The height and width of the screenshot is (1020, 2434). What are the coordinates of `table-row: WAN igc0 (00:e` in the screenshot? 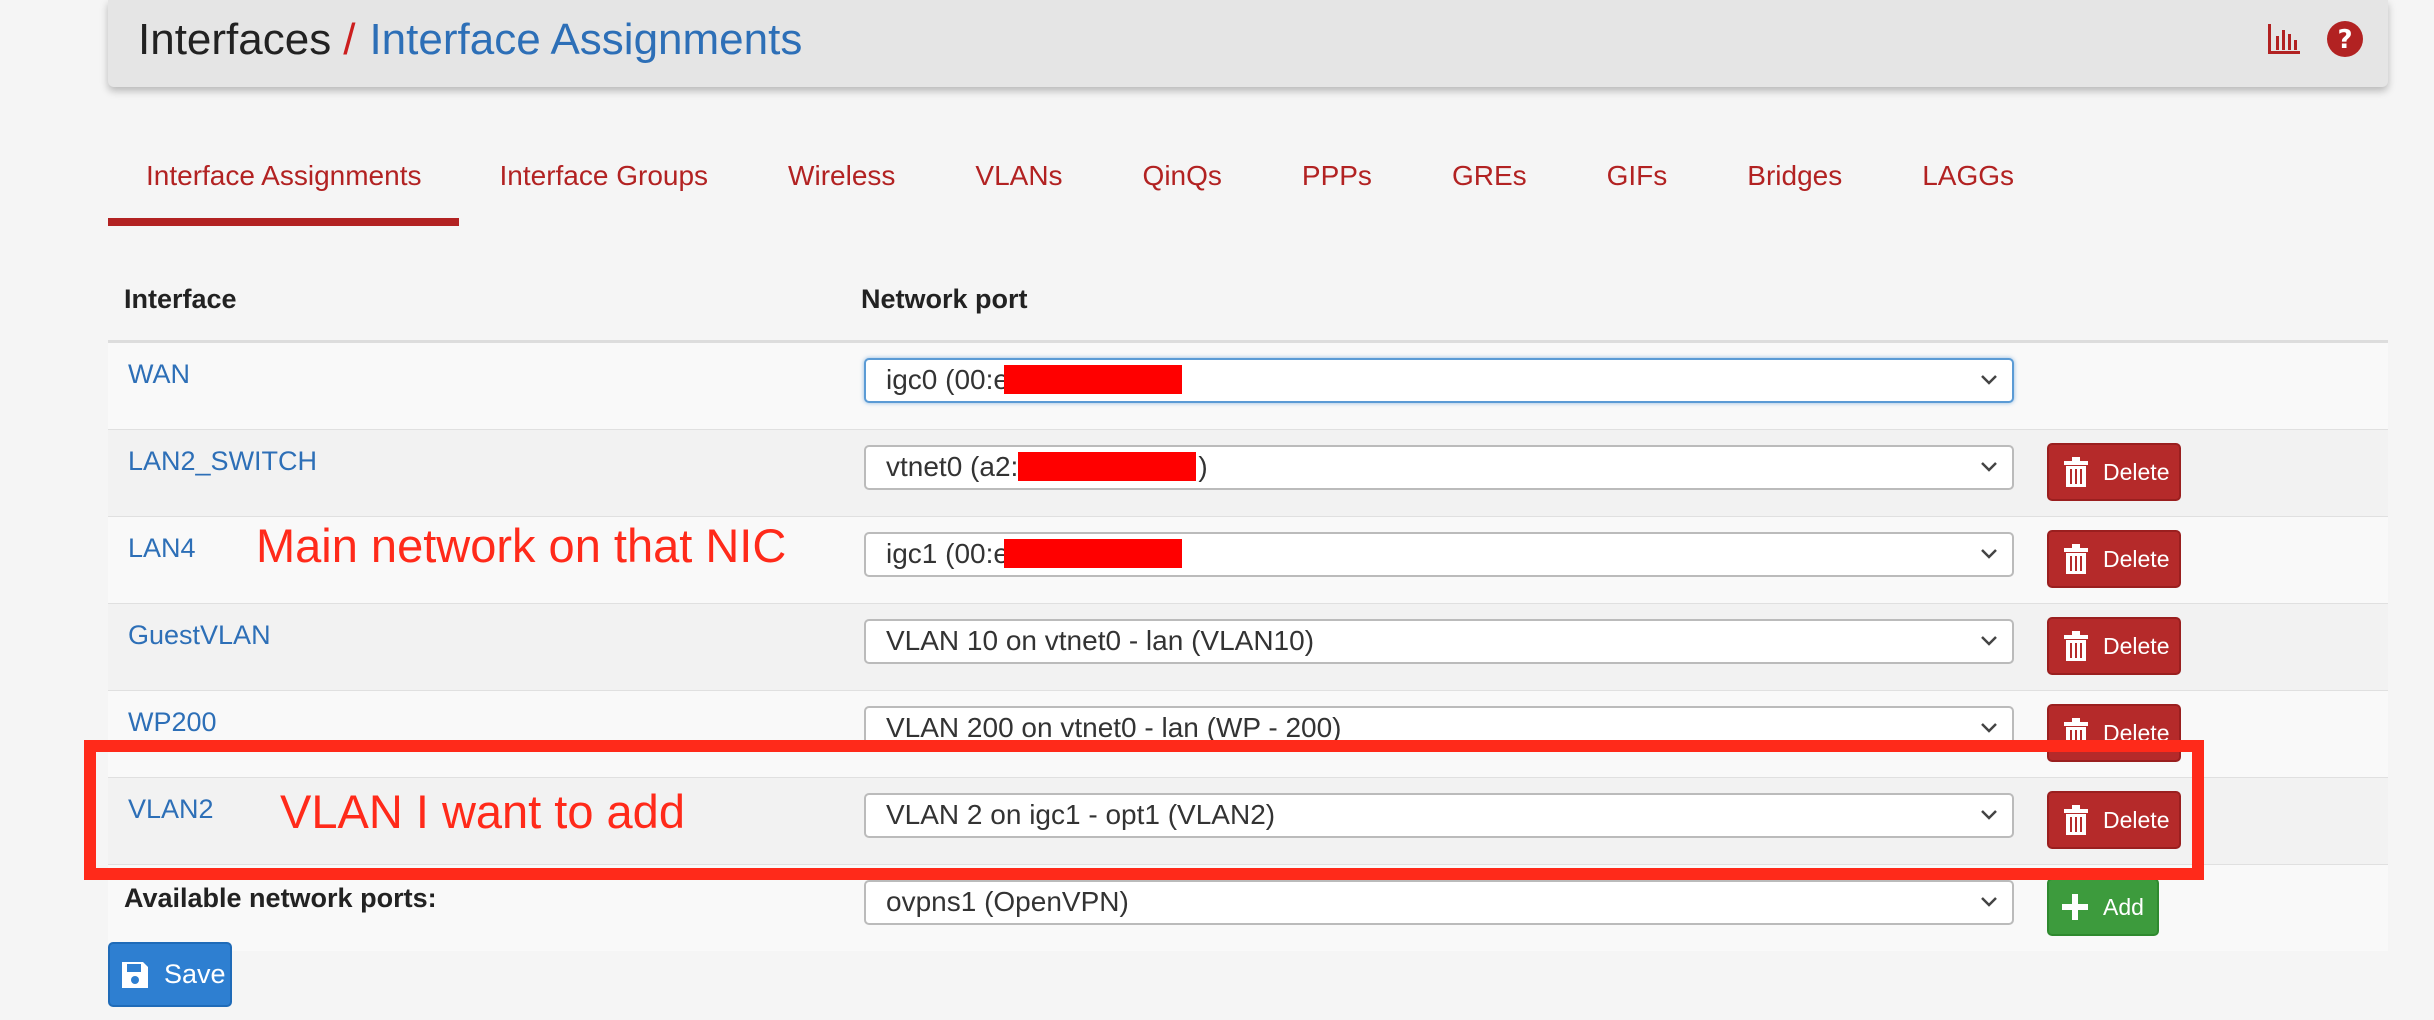 It's located at (1248, 386).